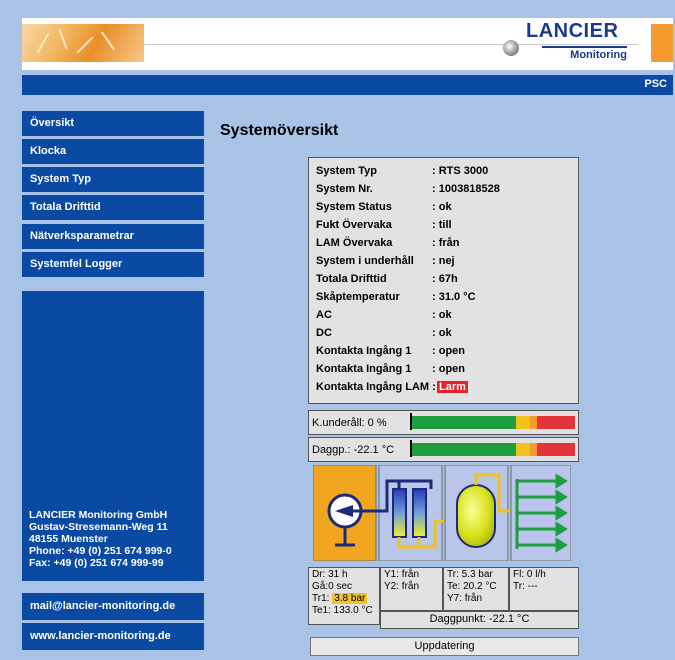  I want to click on company-city: 48155 Muenster, so click(68, 539).